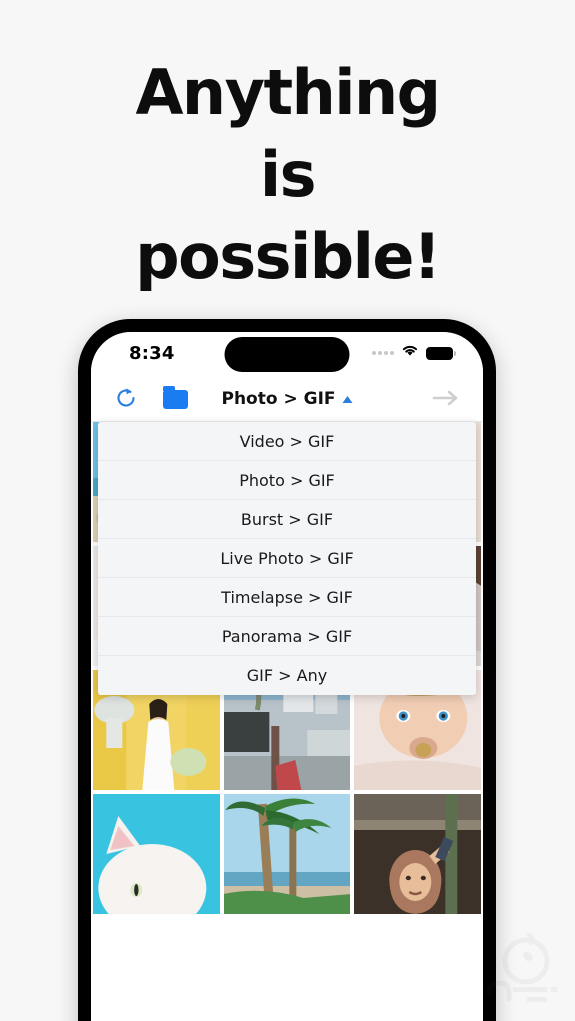 This screenshot has height=1021, width=575. What do you see at coordinates (287, 519) in the screenshot?
I see `dropdown-item-burst-gif: Burst > GIF` at bounding box center [287, 519].